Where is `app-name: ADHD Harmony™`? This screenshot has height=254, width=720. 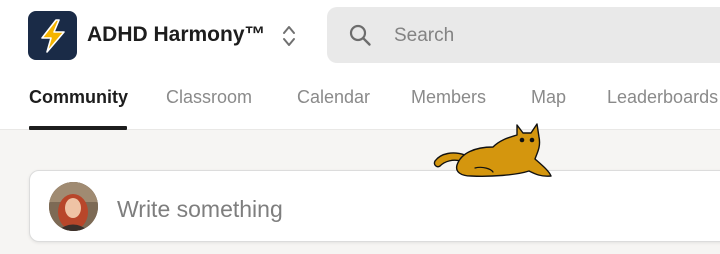
app-name: ADHD Harmony™ is located at coordinates (176, 35).